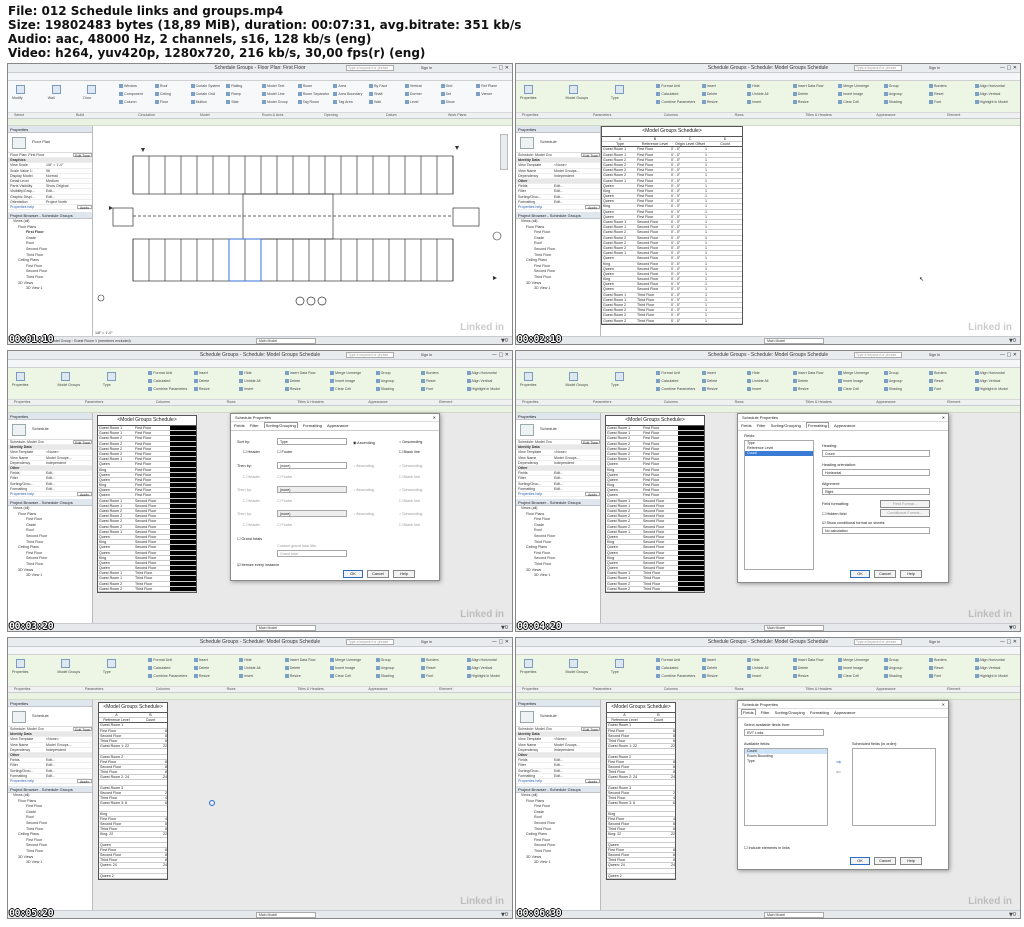 This screenshot has width=1024, height=927. What do you see at coordinates (82, 729) in the screenshot?
I see `edit-type-button: Edit Type` at bounding box center [82, 729].